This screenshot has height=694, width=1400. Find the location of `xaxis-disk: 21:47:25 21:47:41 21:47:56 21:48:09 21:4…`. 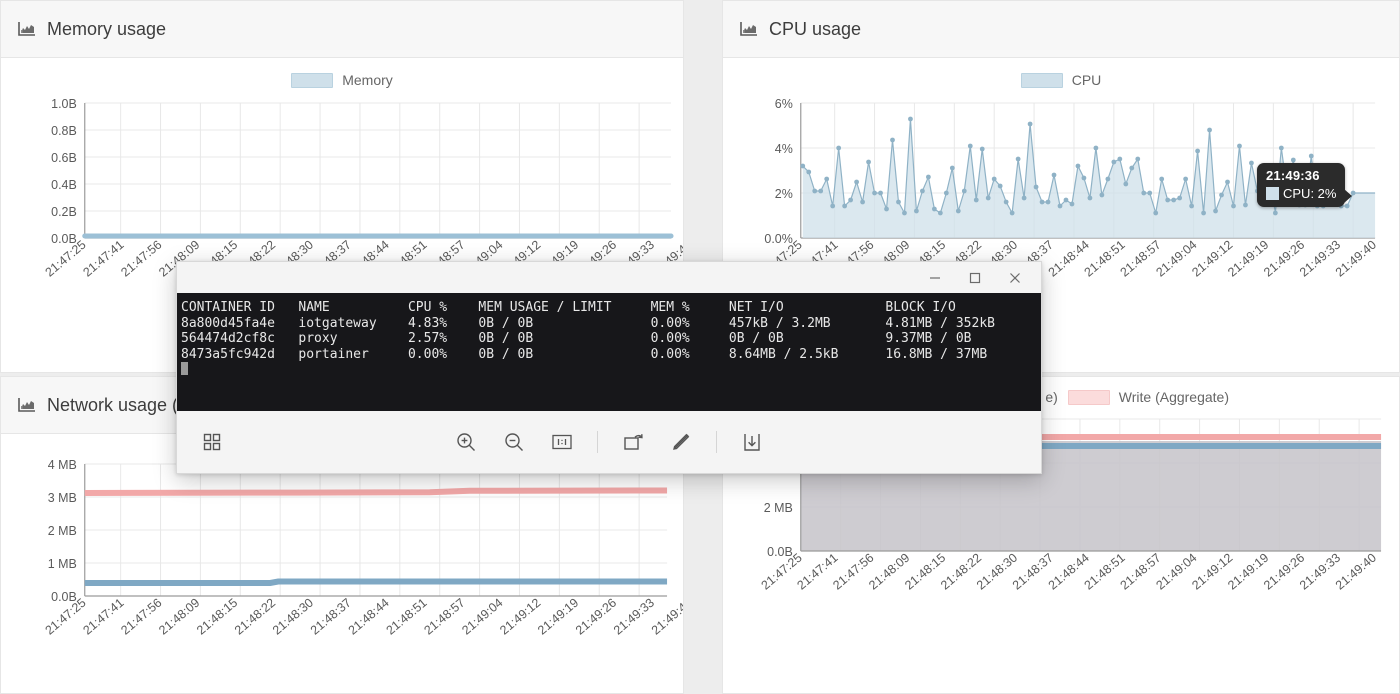

xaxis-disk: 21:47:25 21:47:41 21:47:56 21:48:09 21:4… is located at coordinates (1069, 572).